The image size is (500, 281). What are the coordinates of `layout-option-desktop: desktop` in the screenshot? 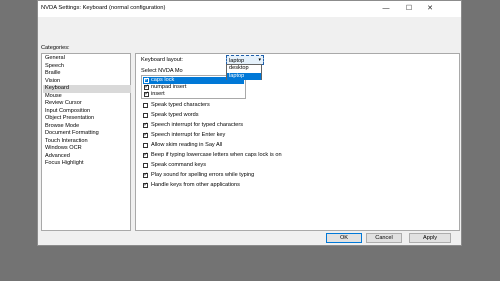 It's located at (244, 68).